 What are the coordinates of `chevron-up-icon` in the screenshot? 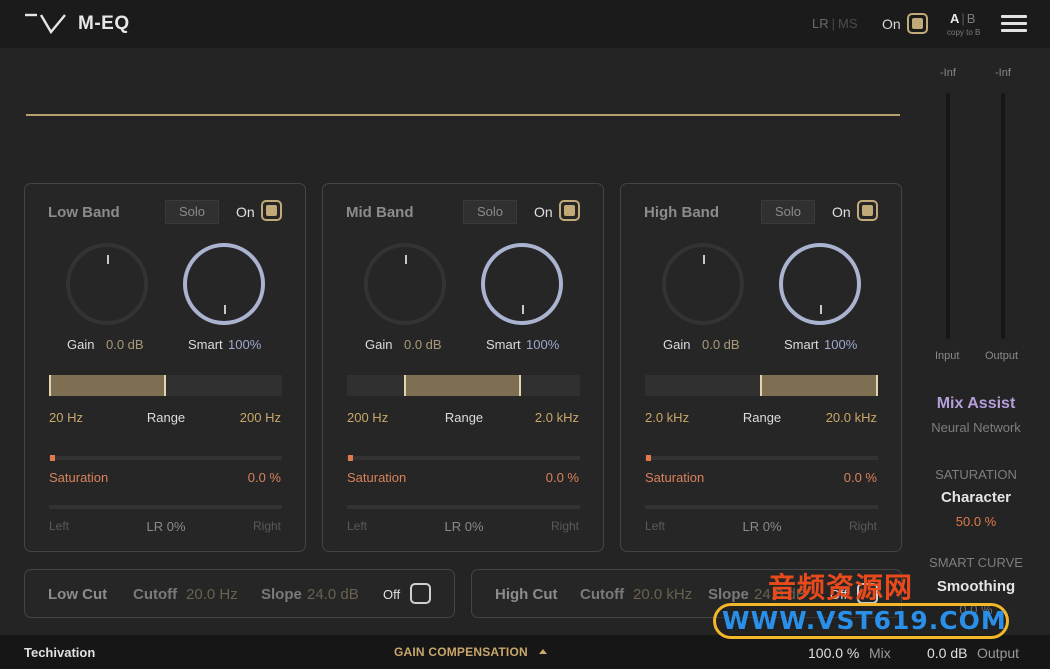 It's located at (543, 651).